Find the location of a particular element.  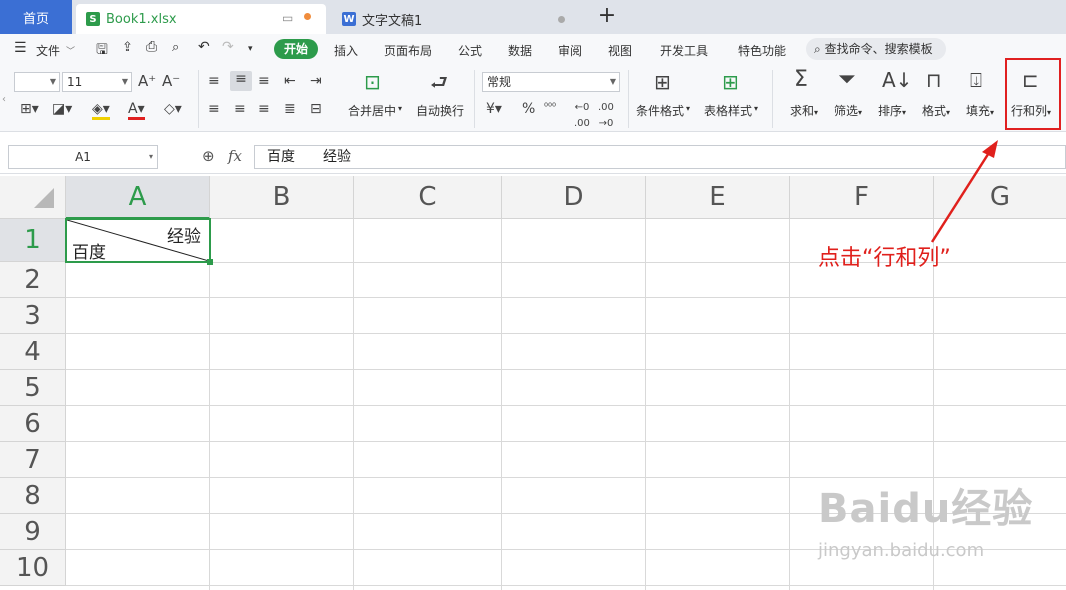

add-tab-button: + is located at coordinates (607, 17).